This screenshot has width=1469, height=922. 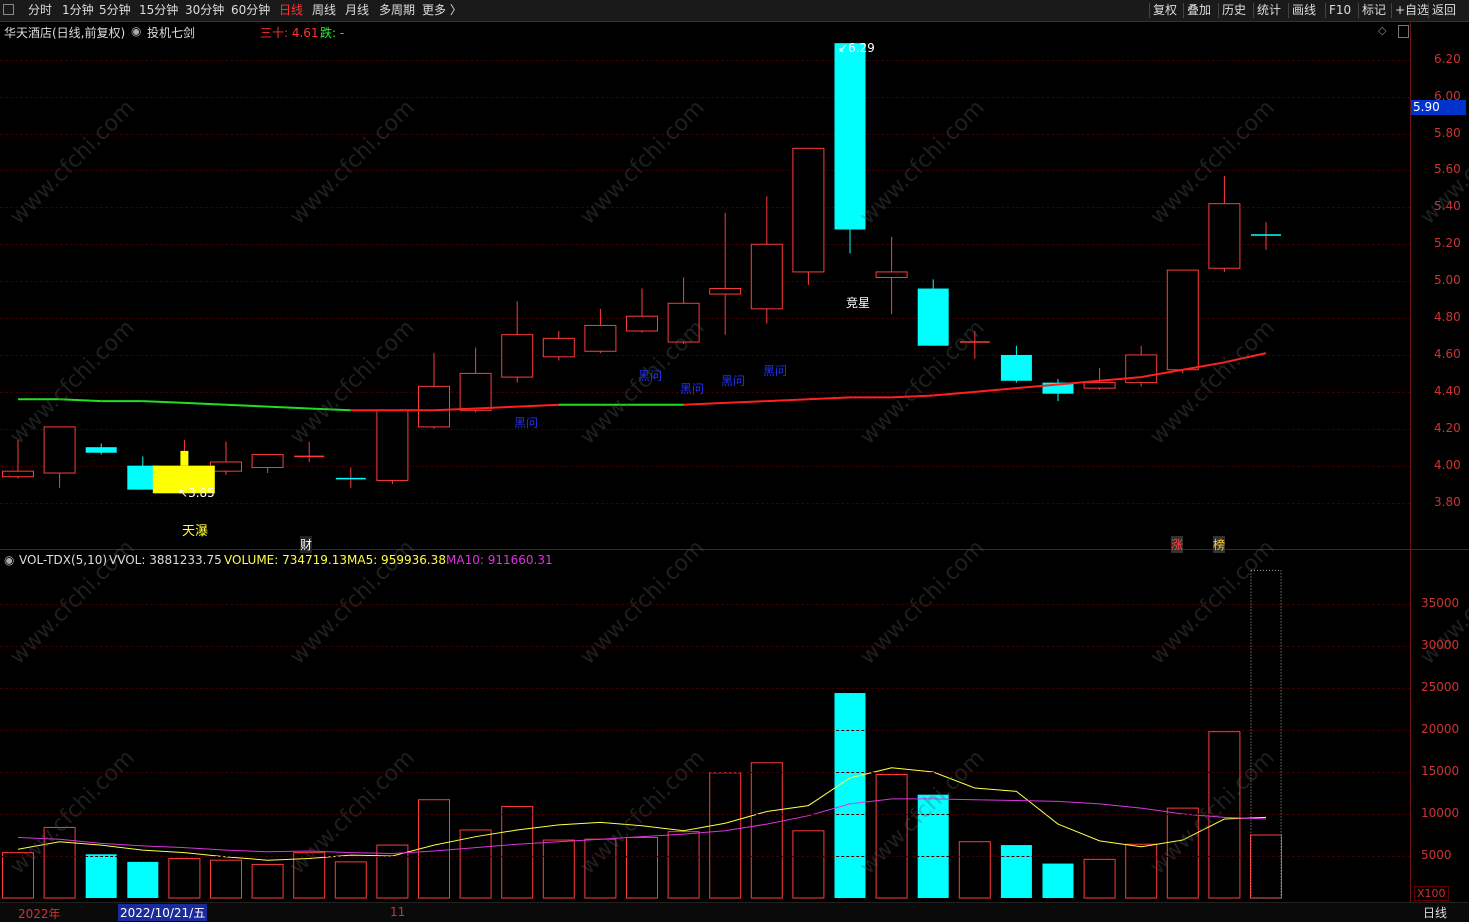 What do you see at coordinates (398, 912) in the screenshot?
I see `month-label: 11` at bounding box center [398, 912].